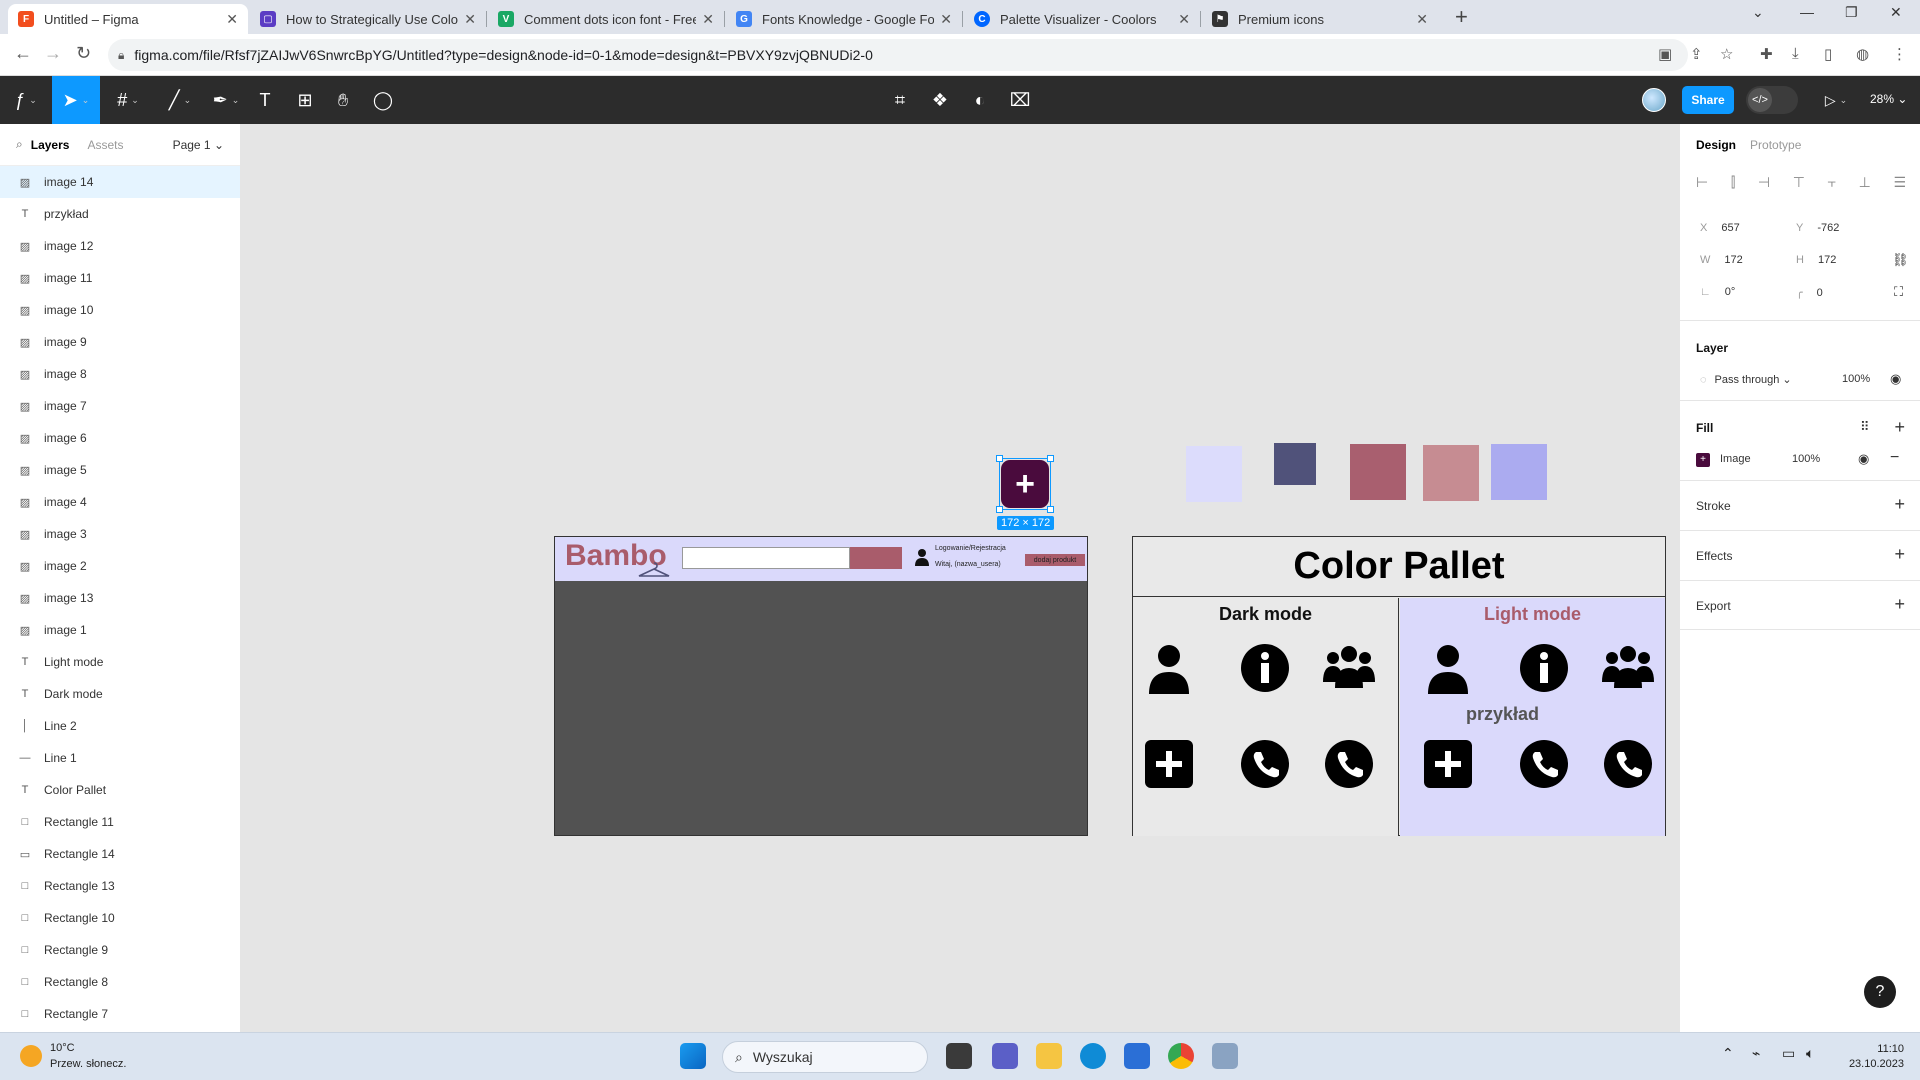  What do you see at coordinates (1899, 604) in the screenshot?
I see `add-export-icon: +` at bounding box center [1899, 604].